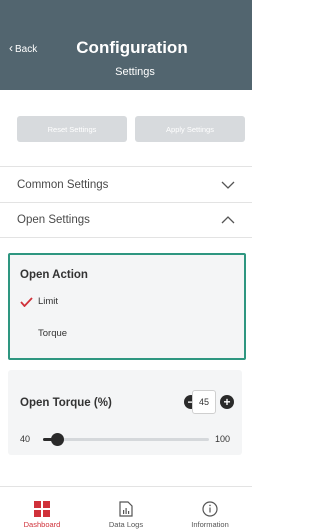 This screenshot has width=320, height=532. I want to click on tab-information: Information, so click(210, 509).